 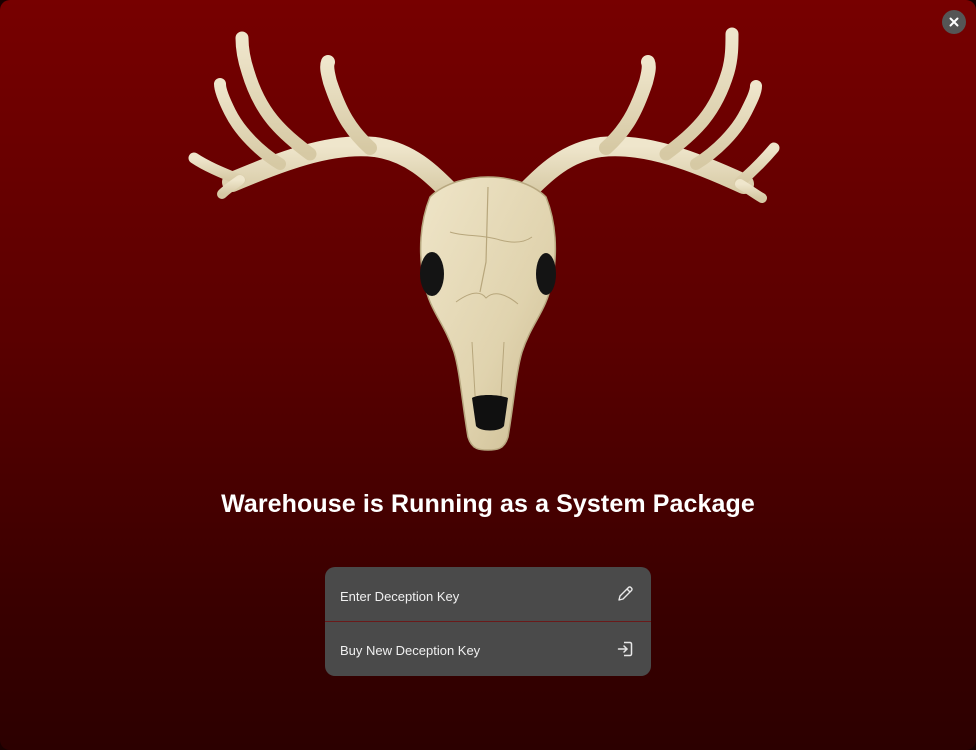 I want to click on buy-new-deception-key-label: Buy New Deception Key, so click(x=410, y=650).